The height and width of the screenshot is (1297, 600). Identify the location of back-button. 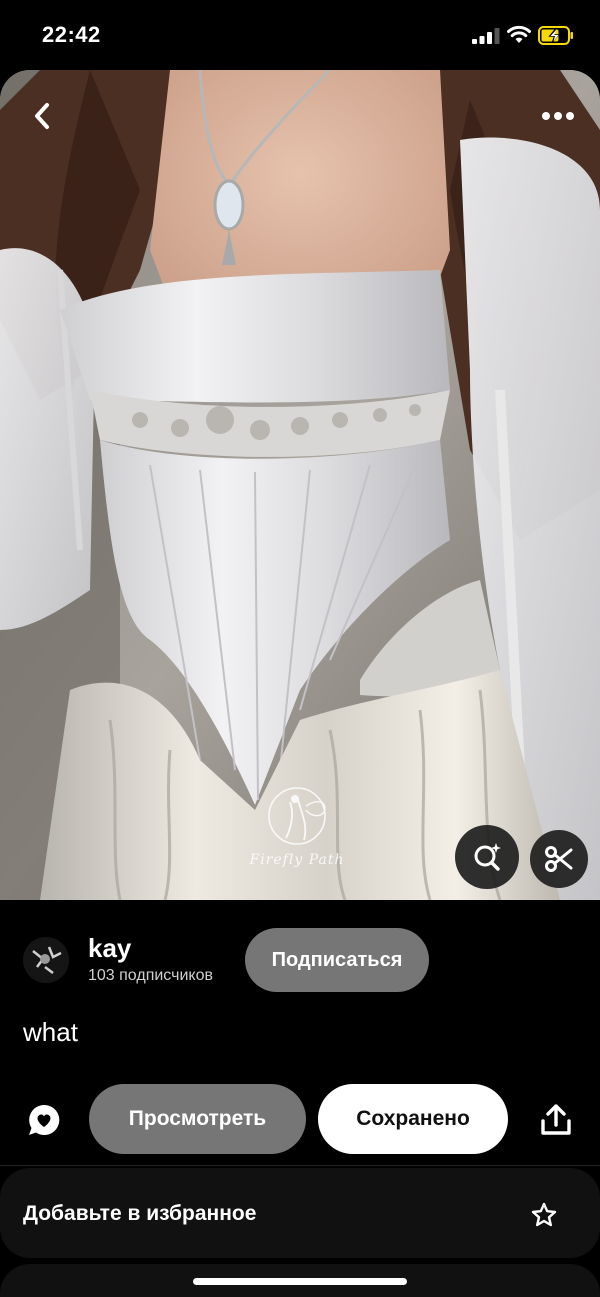
(42, 116).